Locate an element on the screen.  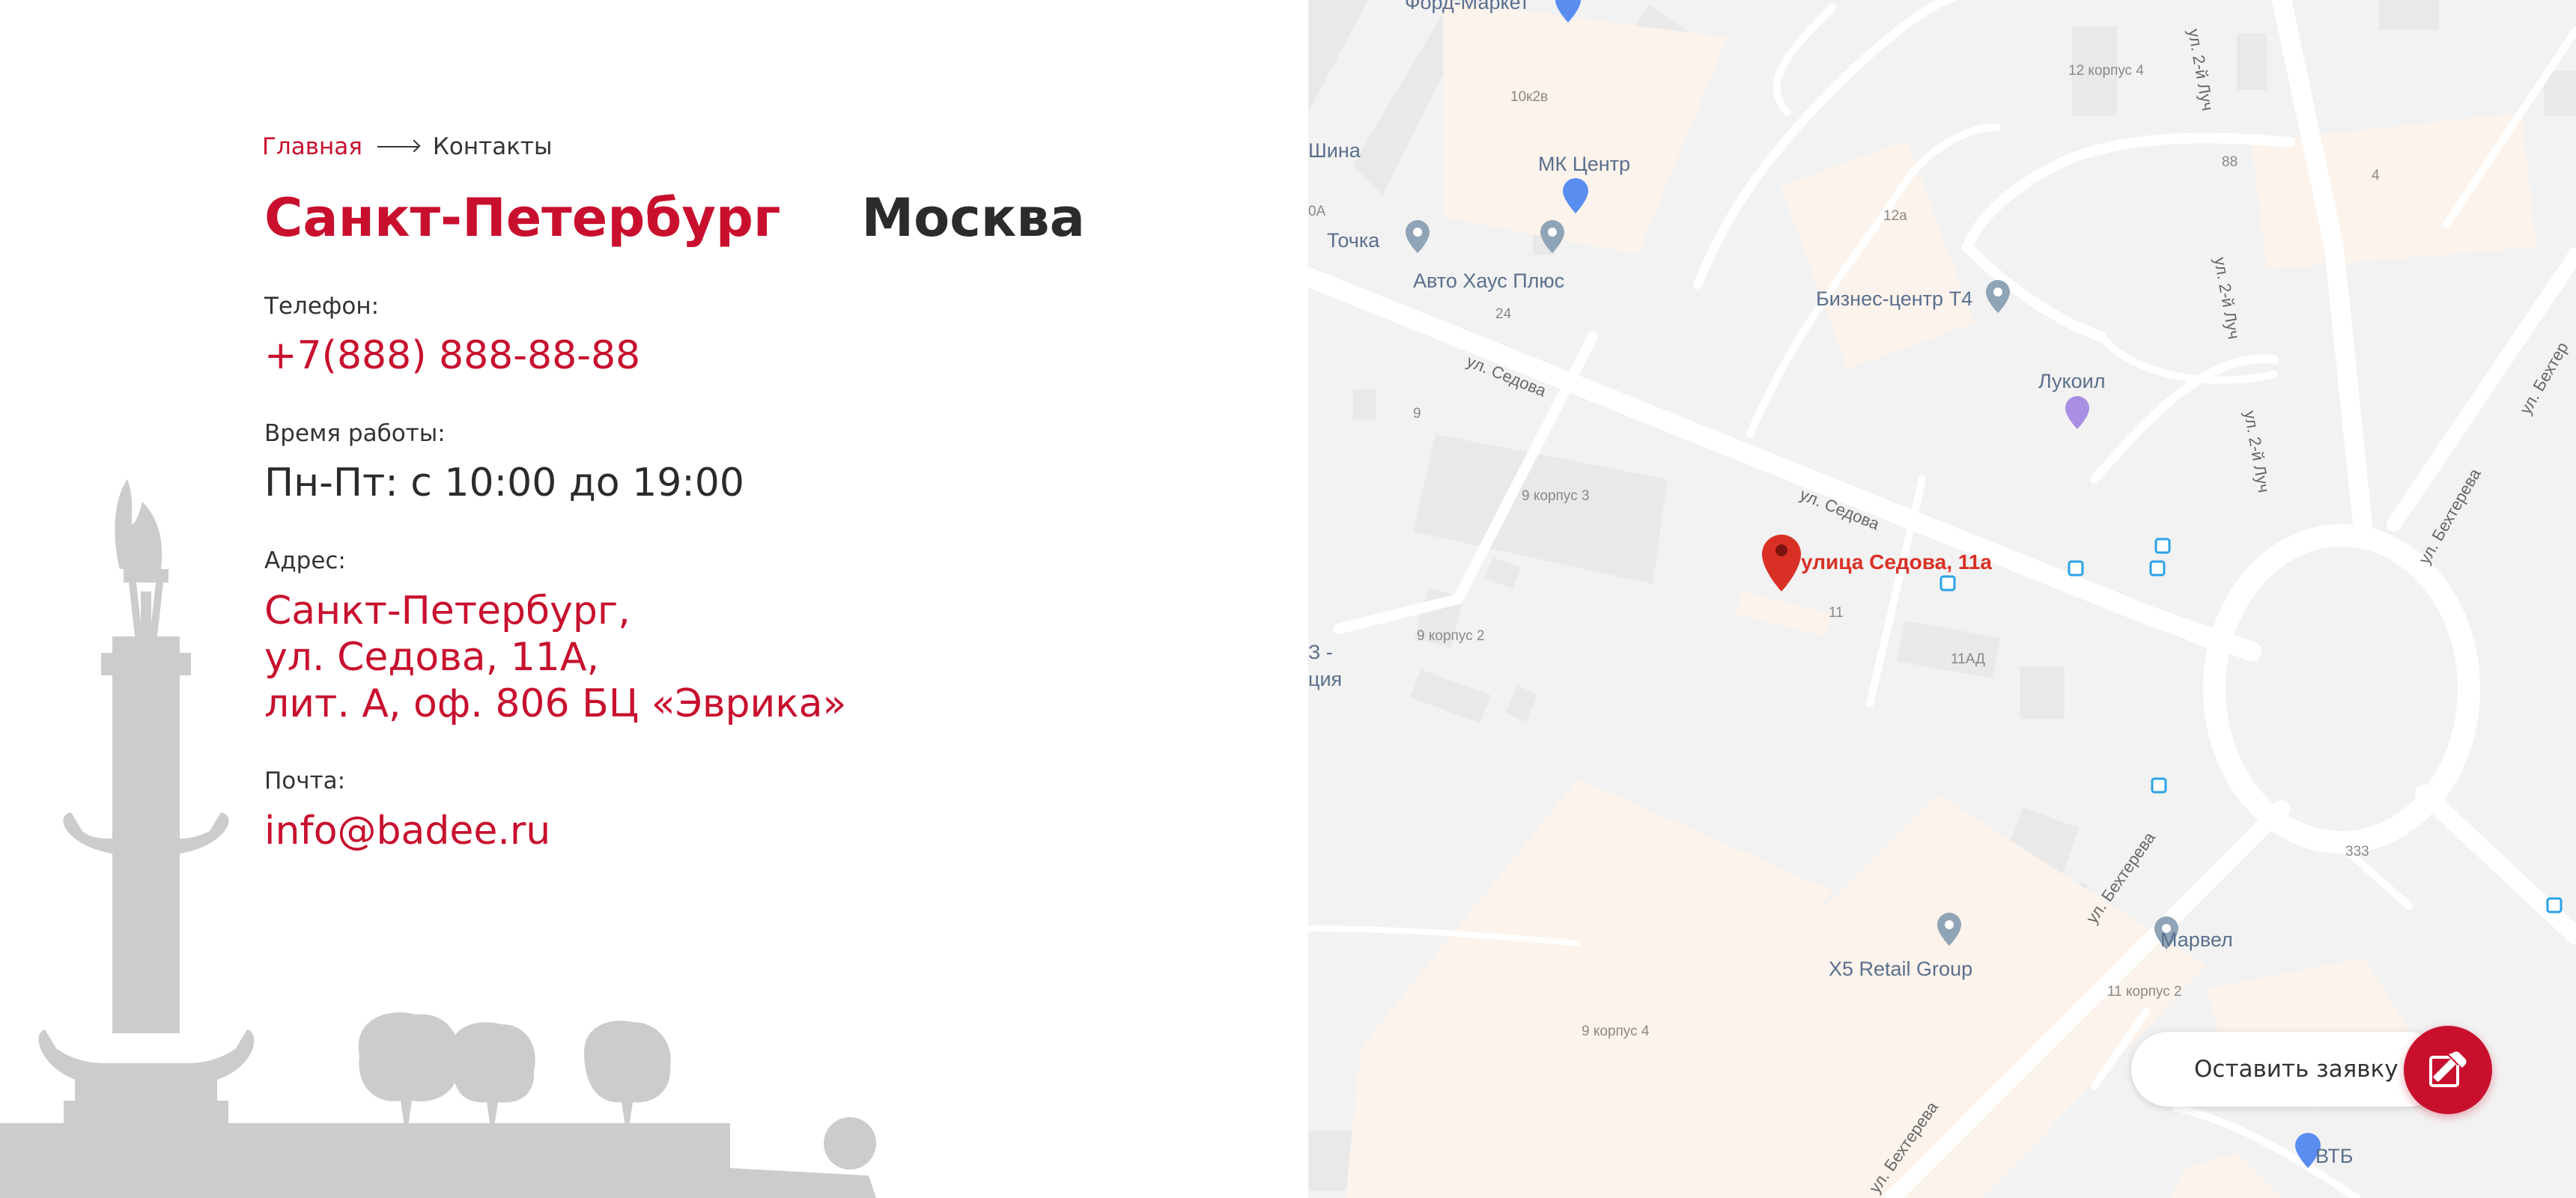
map-number-4: 4 is located at coordinates (2376, 175).